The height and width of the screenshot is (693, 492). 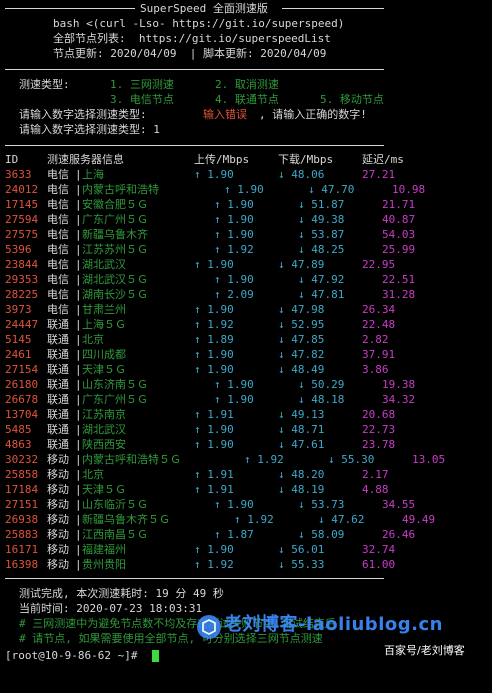 What do you see at coordinates (22, 219) in the screenshot?
I see `row-id: 27594` at bounding box center [22, 219].